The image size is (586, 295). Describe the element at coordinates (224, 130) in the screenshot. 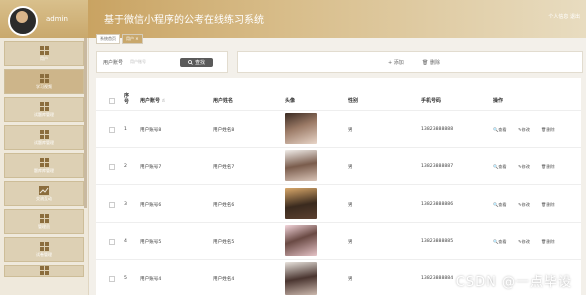

I see `row-name: 用户姓名8` at that location.